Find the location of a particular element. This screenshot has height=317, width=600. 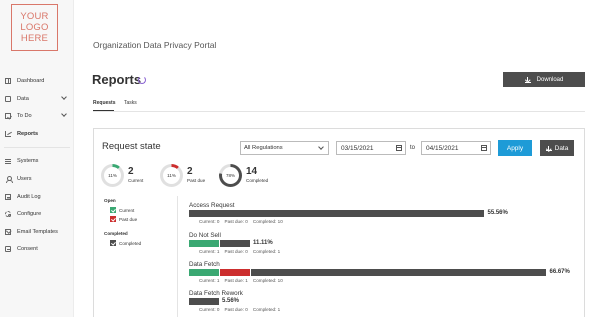

apply-button: Apply is located at coordinates (515, 148).